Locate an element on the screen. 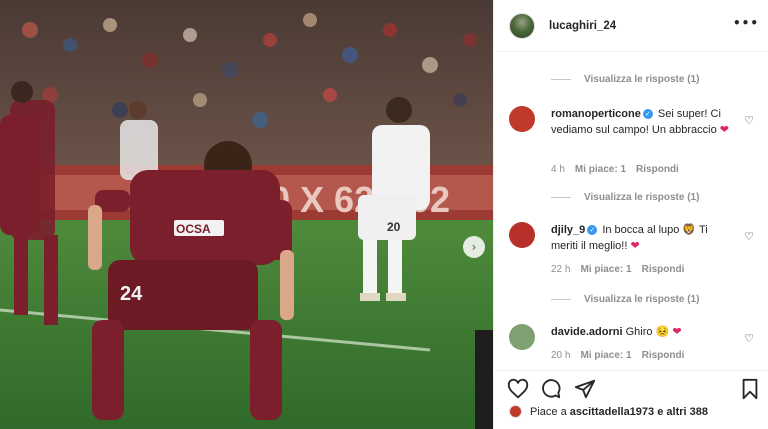 The image size is (768, 429). comment-meta: 20 h Mi piace: 1 Rispondi is located at coordinates (617, 355).